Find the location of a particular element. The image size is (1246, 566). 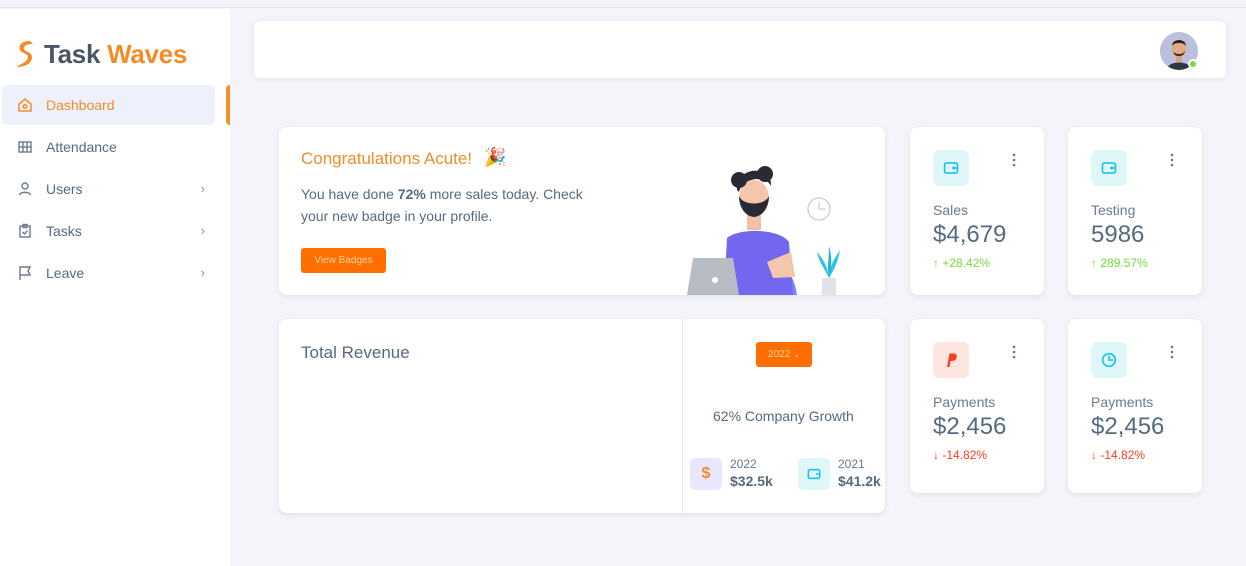

chevron-down-icon: ⌄ is located at coordinates (796, 354).